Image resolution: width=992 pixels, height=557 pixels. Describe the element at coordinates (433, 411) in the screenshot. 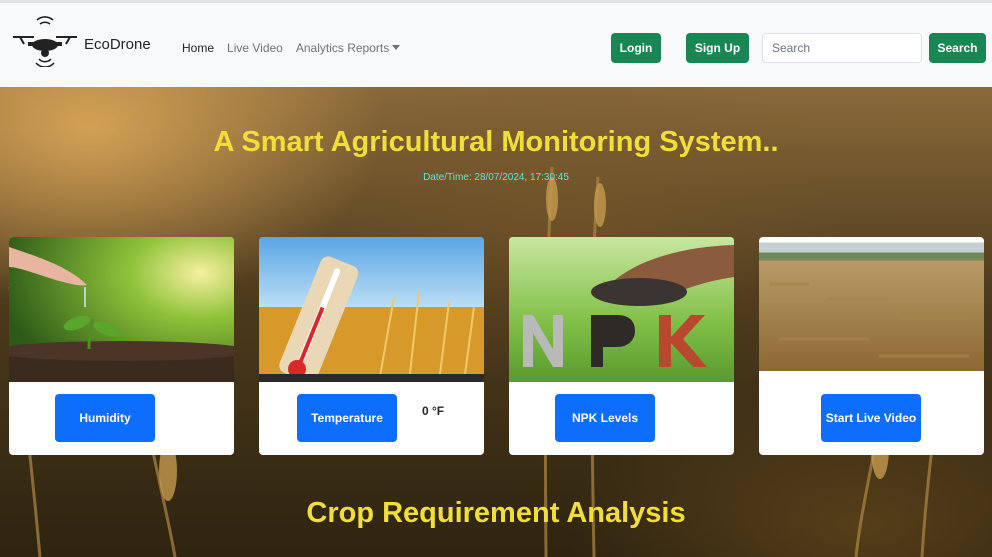

I see `temperature-readout: 0 °F` at that location.